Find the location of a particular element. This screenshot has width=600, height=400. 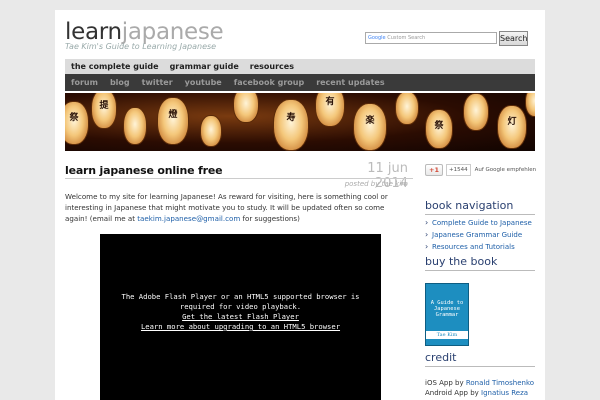

nav-complete-guide: the complete guide is located at coordinates (115, 66).